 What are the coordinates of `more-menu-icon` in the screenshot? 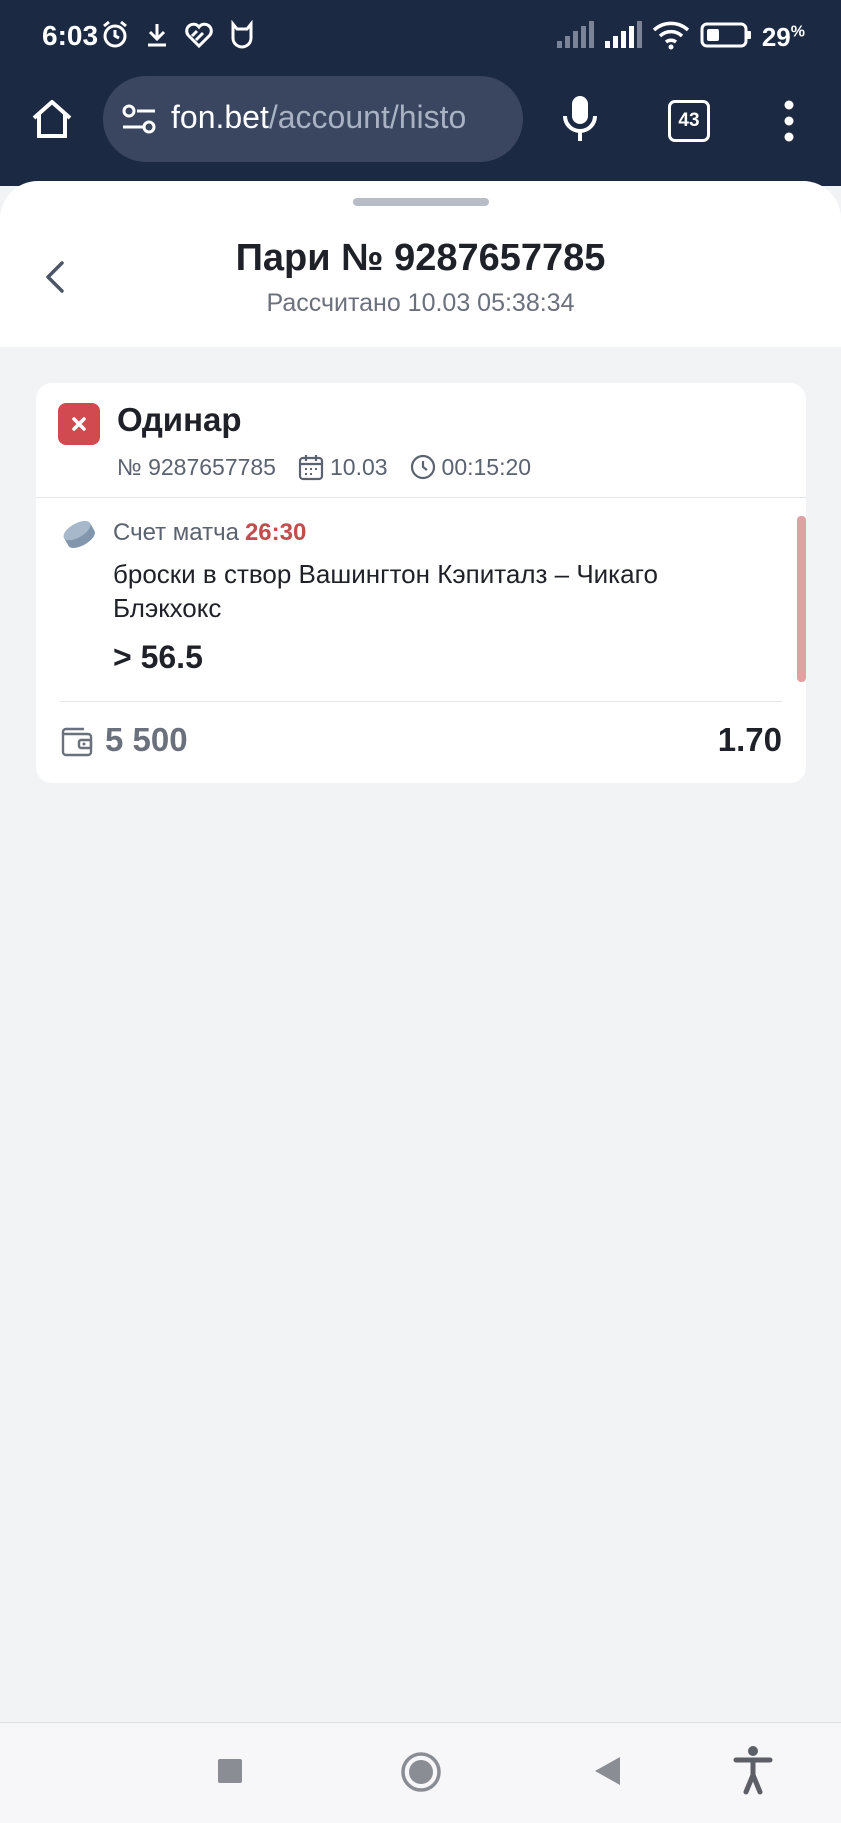 It's located at (789, 123).